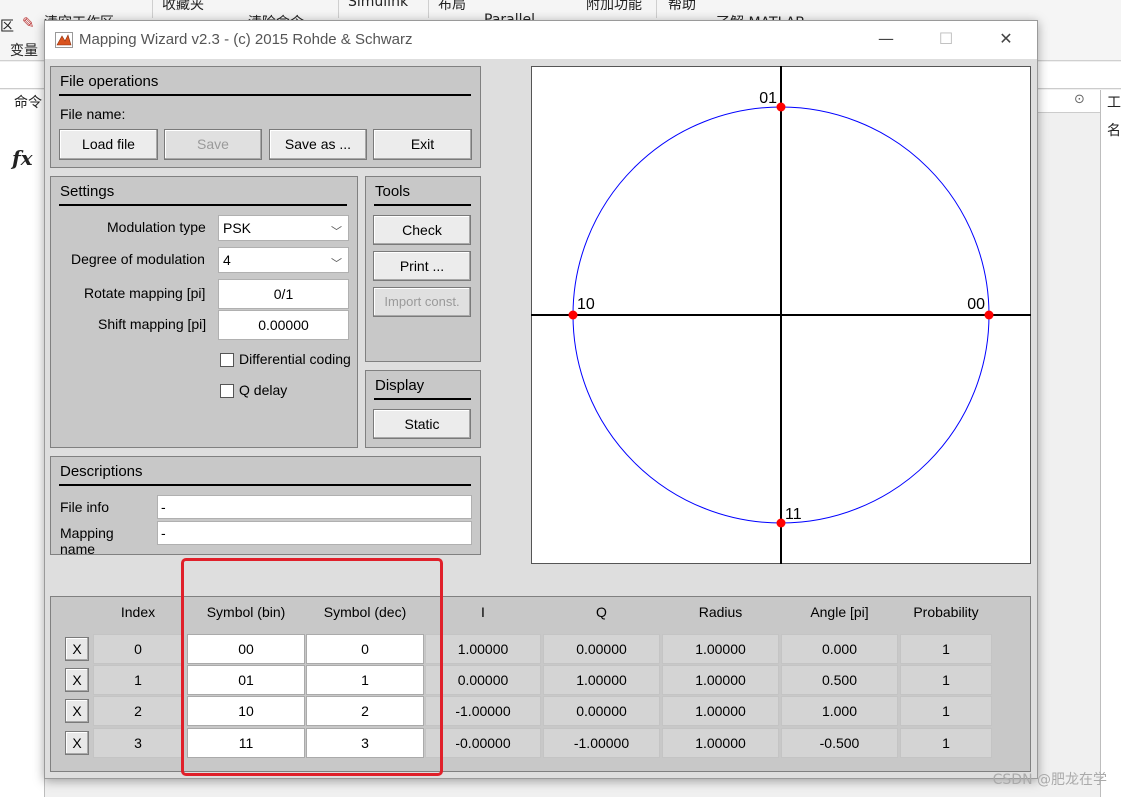 The height and width of the screenshot is (797, 1121). What do you see at coordinates (237, 228) in the screenshot?
I see `modulation-type-value: PSK` at bounding box center [237, 228].